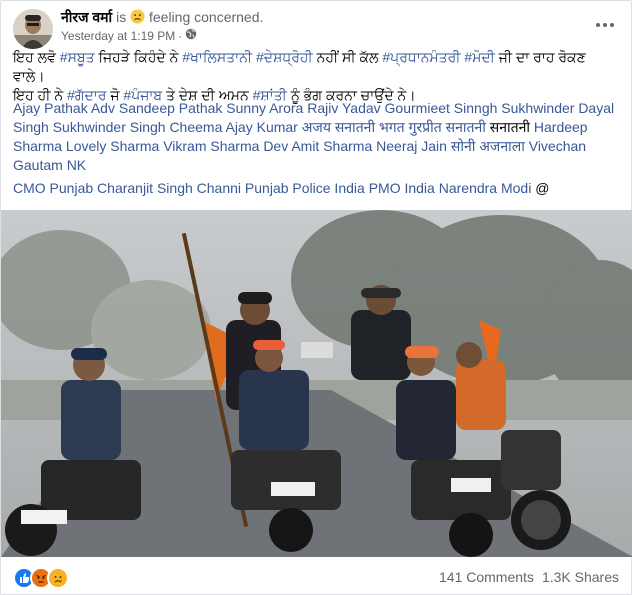 This screenshot has height=595, width=632. Describe the element at coordinates (58, 578) in the screenshot. I see `sad-icon` at that location.